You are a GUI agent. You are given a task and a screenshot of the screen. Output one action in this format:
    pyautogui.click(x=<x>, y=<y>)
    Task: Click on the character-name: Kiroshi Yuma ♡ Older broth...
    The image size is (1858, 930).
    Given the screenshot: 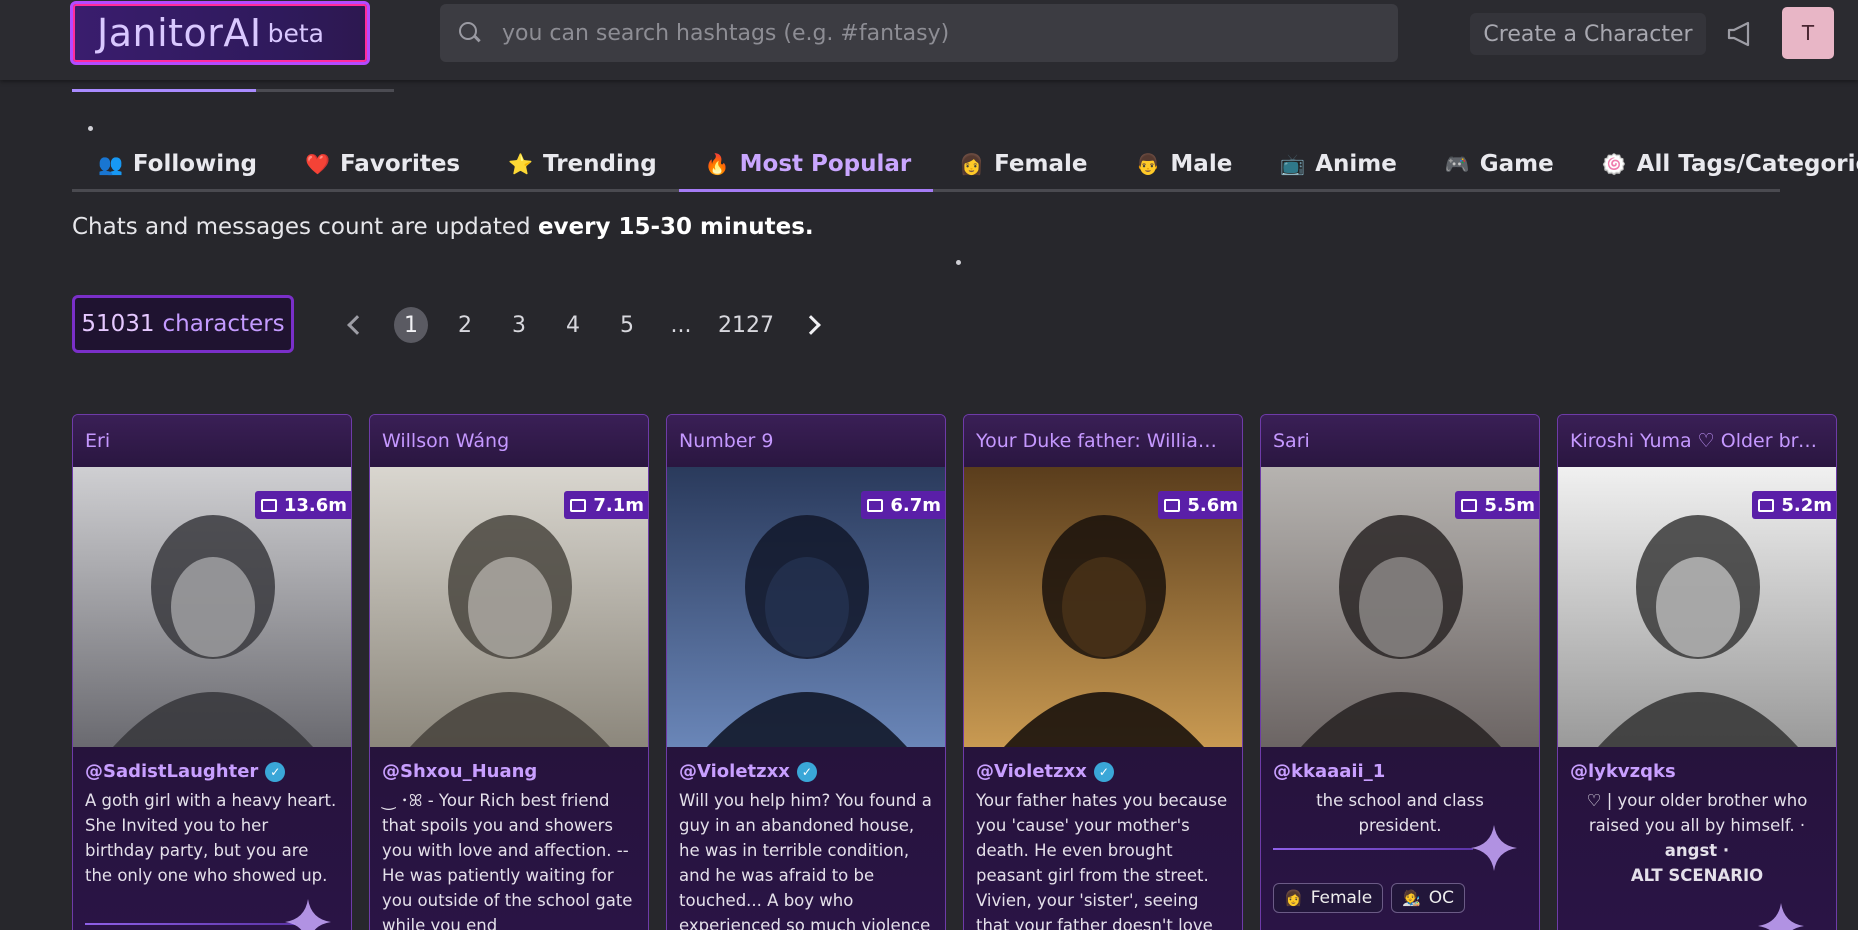 What is the action you would take?
    pyautogui.click(x=1697, y=441)
    